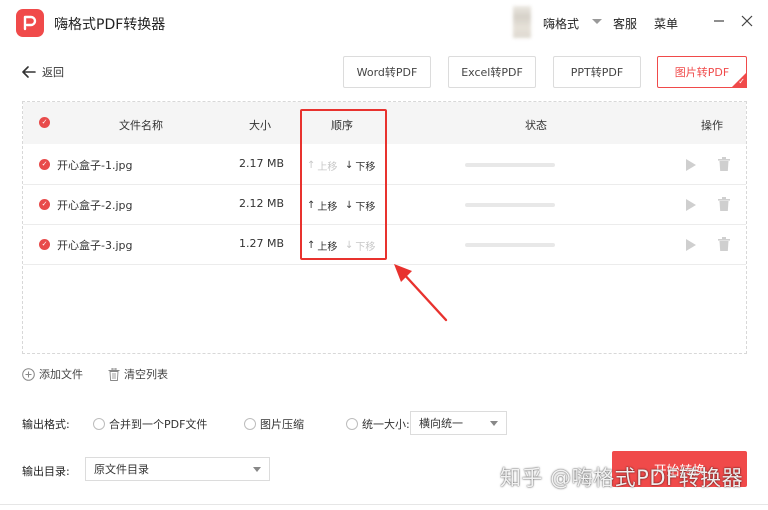 This screenshot has height=510, width=768. What do you see at coordinates (29, 72) in the screenshot?
I see `arrow-left-icon` at bounding box center [29, 72].